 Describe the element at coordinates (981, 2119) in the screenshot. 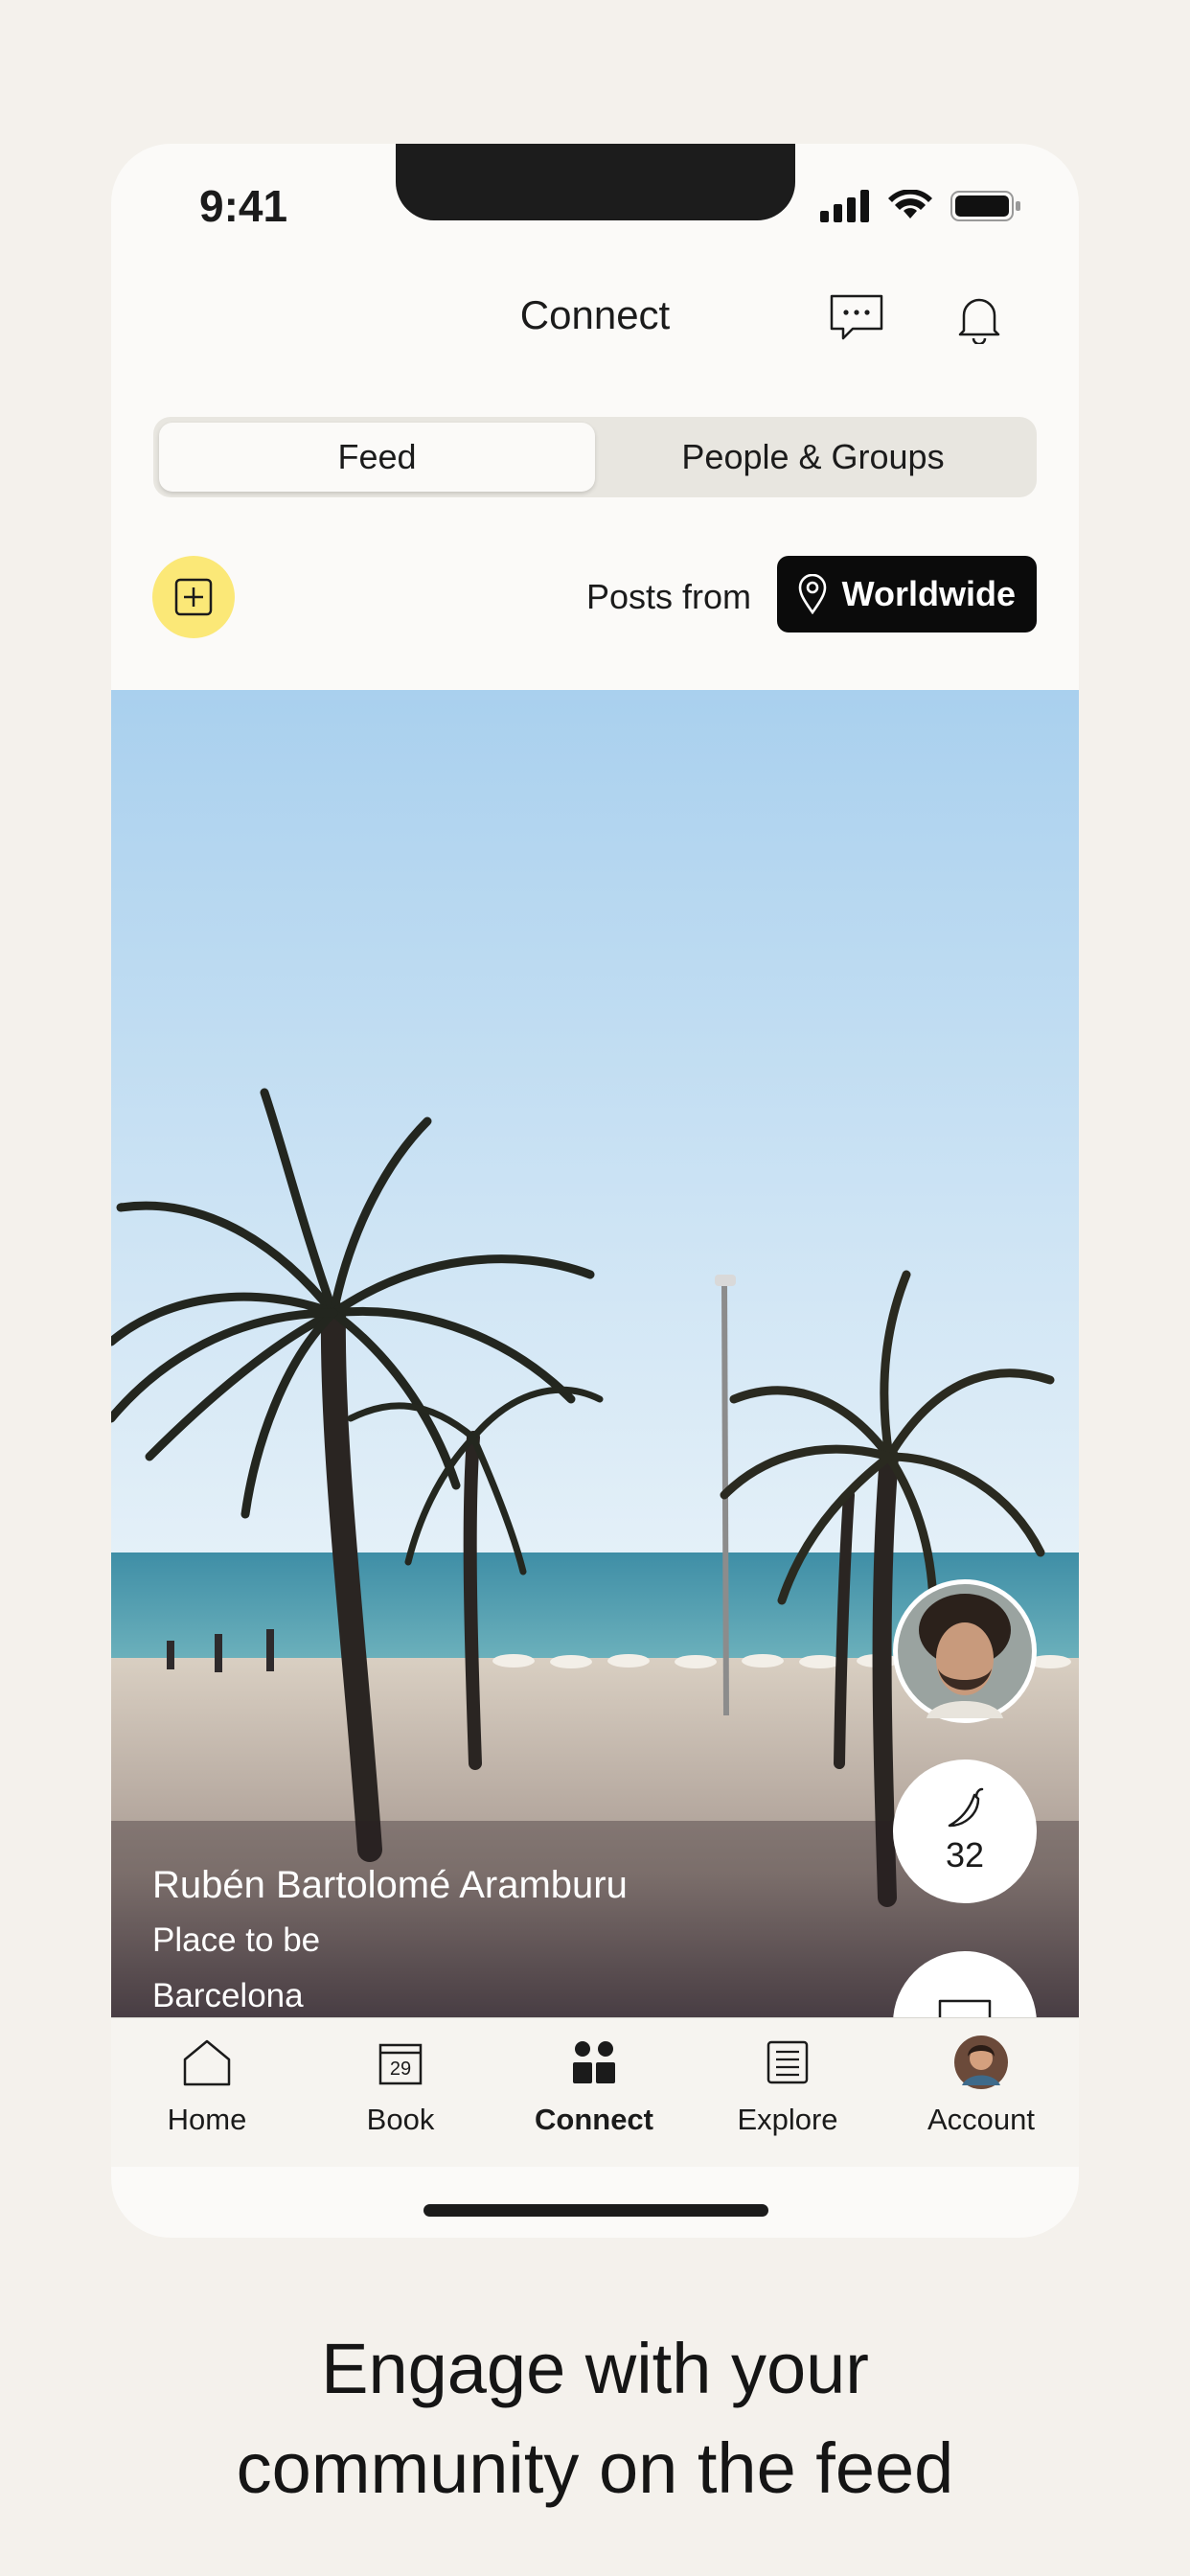

I see `nav-account-label: Account` at that location.